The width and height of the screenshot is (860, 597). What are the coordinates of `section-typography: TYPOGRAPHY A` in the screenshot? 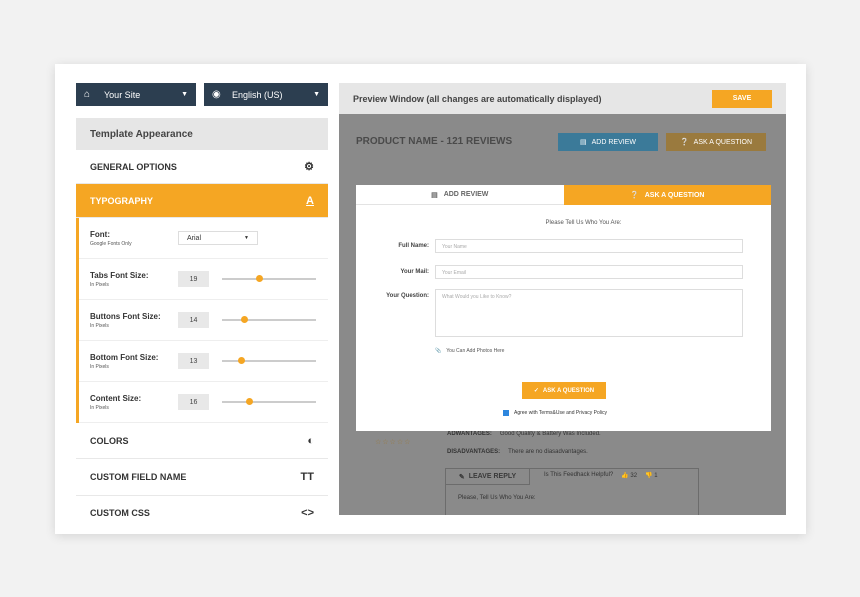 It's located at (202, 201).